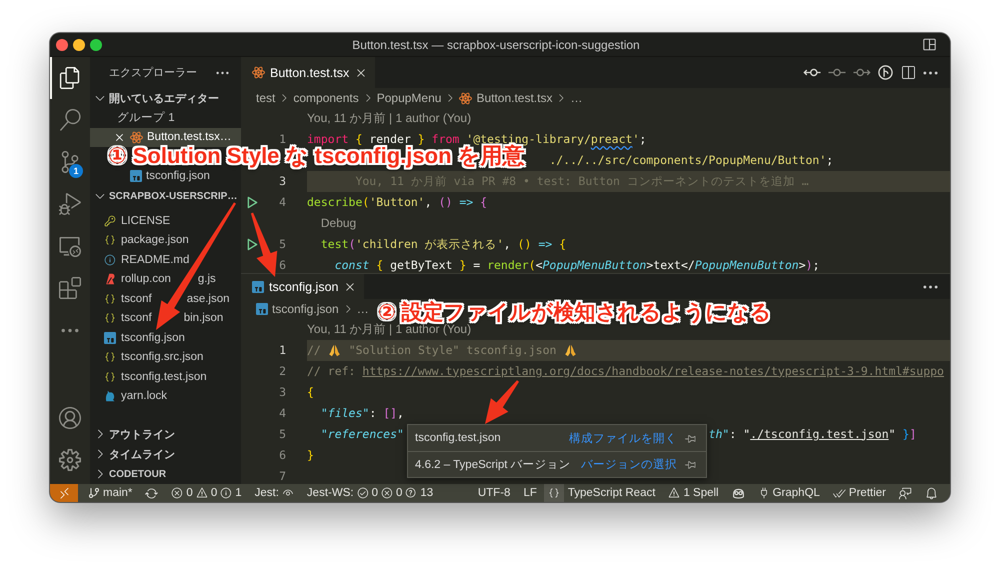  I want to click on prettier-button: Prettier, so click(859, 493).